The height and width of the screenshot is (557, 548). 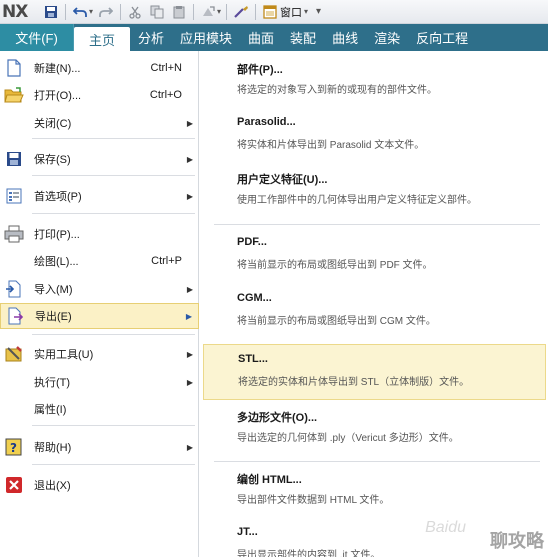 I want to click on shortcut-label: Ctrl+O, so click(x=165, y=95).